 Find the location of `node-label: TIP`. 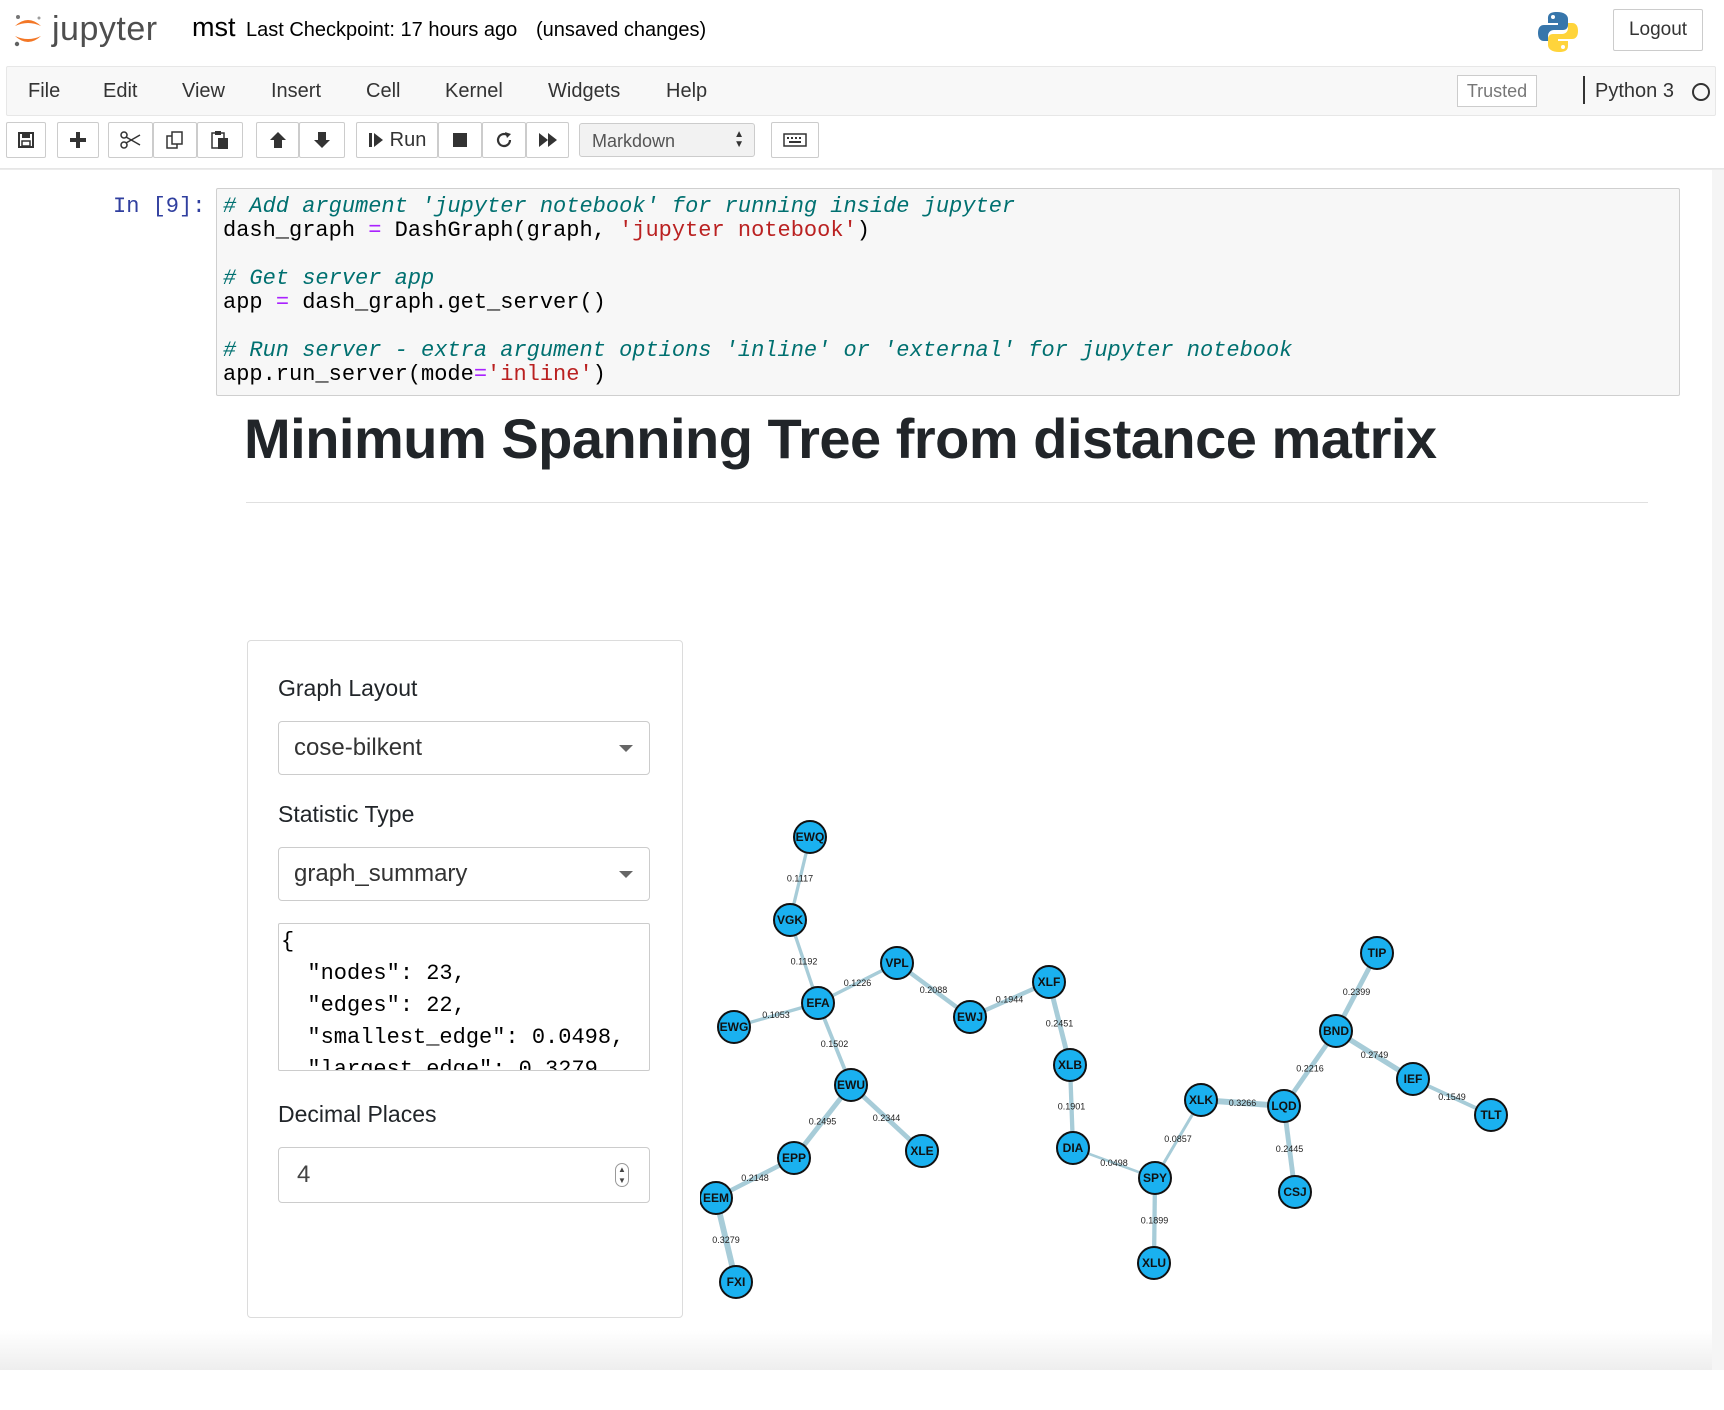

node-label: TIP is located at coordinates (1377, 953).